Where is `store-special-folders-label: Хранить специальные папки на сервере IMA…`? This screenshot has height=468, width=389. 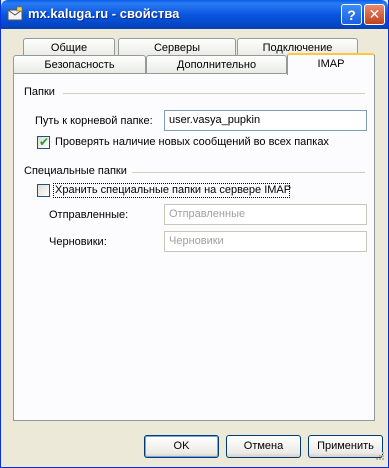 store-special-folders-label: Хранить специальные папки на сервере IMA… is located at coordinates (173, 190).